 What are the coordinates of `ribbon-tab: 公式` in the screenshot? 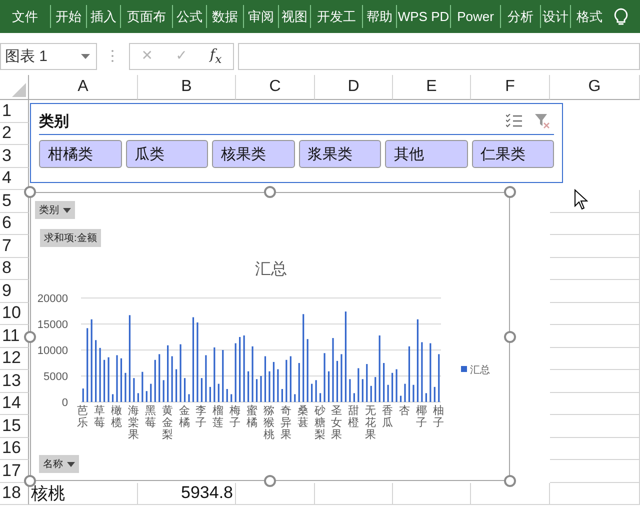 It's located at (189, 16).